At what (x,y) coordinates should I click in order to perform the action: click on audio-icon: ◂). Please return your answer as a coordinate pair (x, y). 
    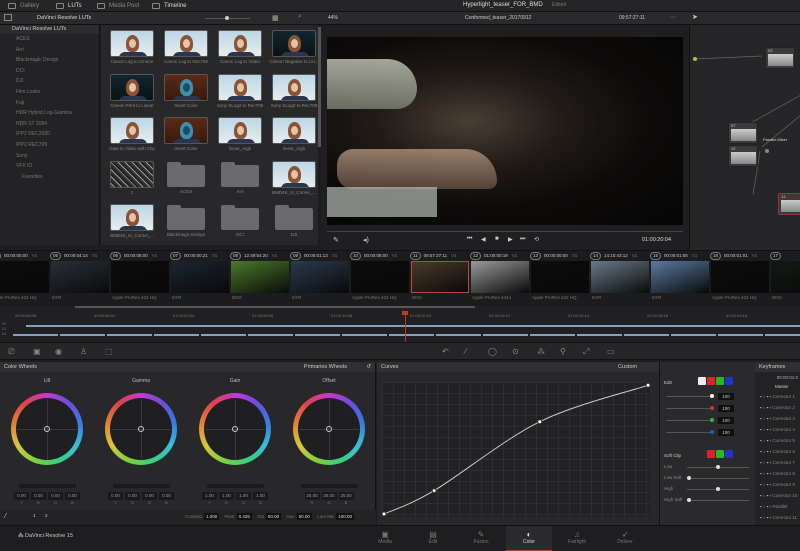
    Looking at the image, I should click on (366, 240).